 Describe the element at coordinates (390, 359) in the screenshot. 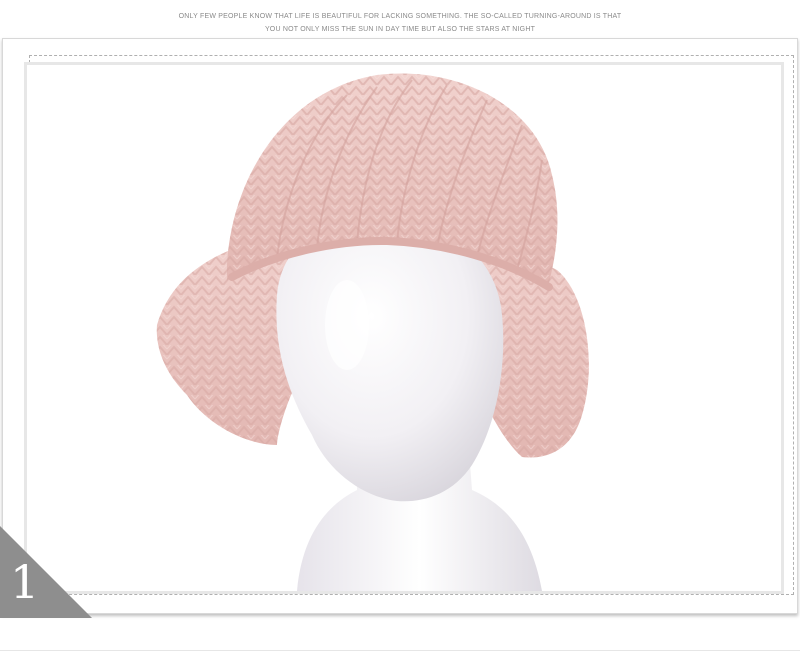

I see `mannequin-head` at that location.